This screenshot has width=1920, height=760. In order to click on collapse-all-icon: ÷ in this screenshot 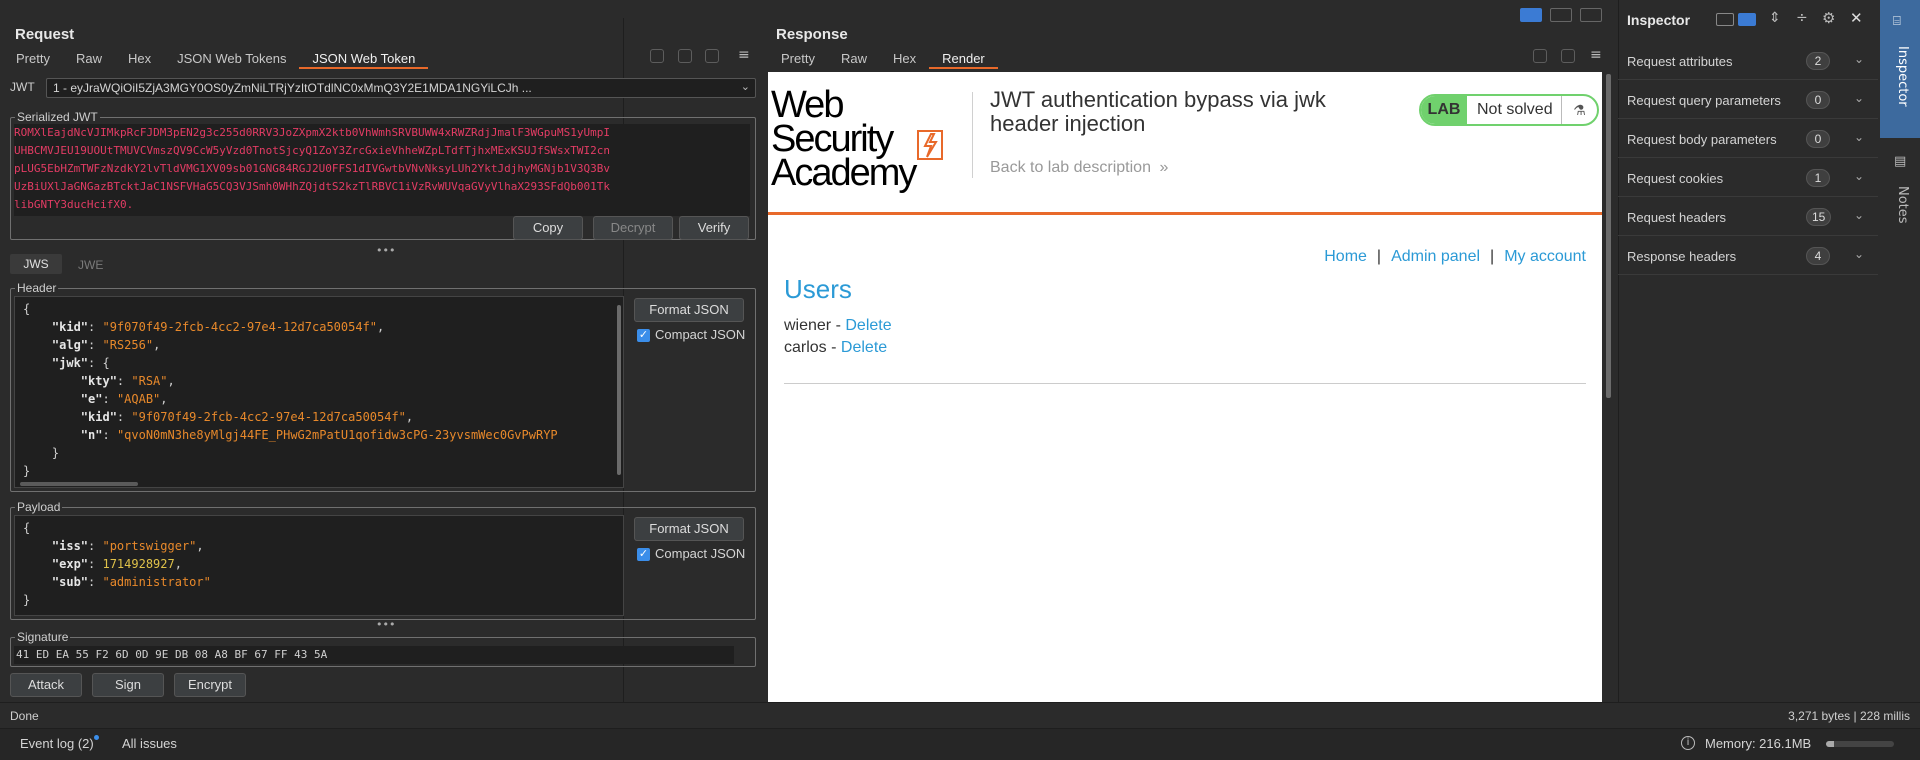, I will do `click(1802, 18)`.